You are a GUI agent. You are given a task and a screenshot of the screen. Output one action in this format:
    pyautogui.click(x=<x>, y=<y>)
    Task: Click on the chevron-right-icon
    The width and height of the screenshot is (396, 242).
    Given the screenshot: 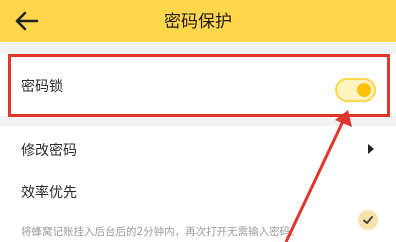 What is the action you would take?
    pyautogui.click(x=371, y=149)
    